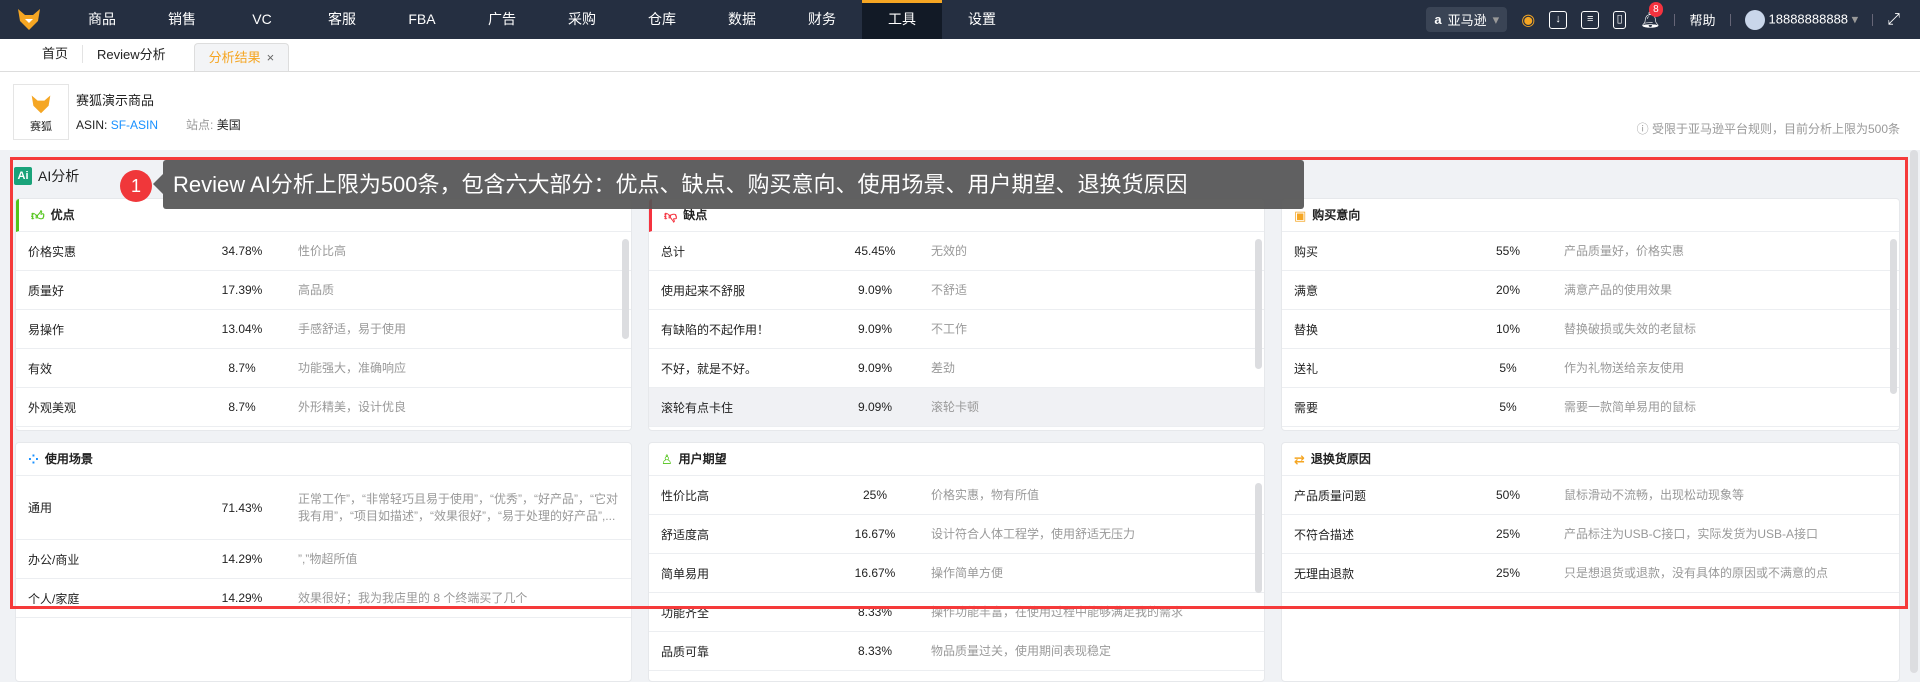 The image size is (1920, 682). Describe the element at coordinates (1306, 368) in the screenshot. I see `row-label: 送礼` at that location.